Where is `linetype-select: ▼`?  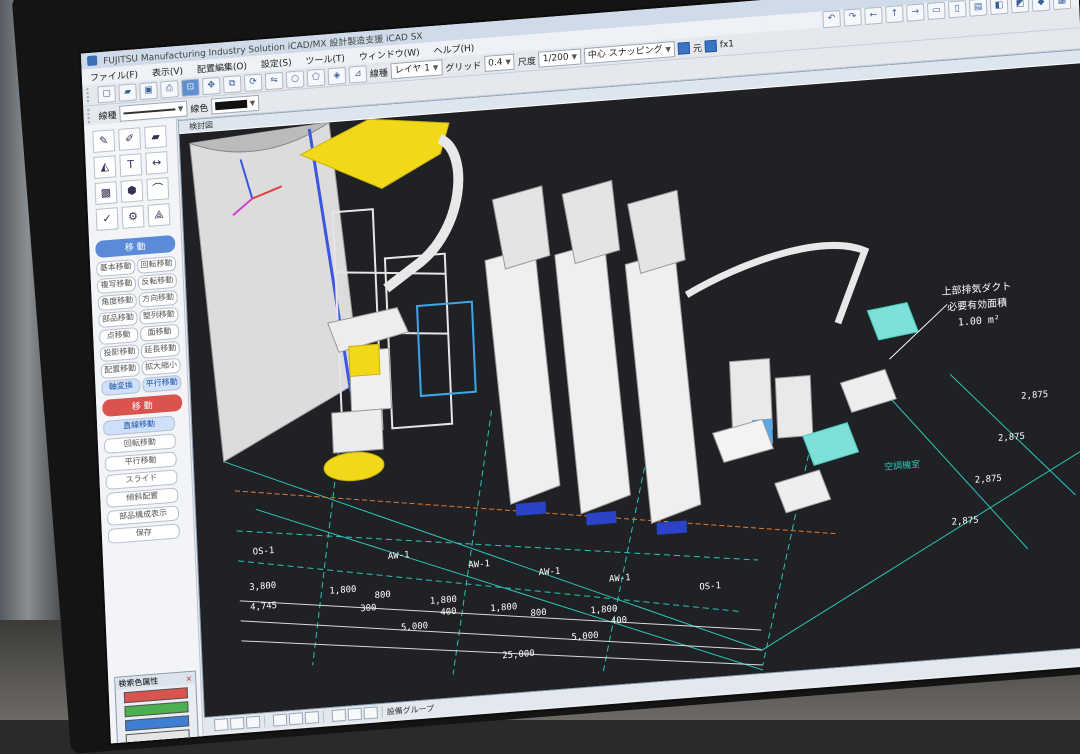
linetype-select: ▼ is located at coordinates (153, 111).